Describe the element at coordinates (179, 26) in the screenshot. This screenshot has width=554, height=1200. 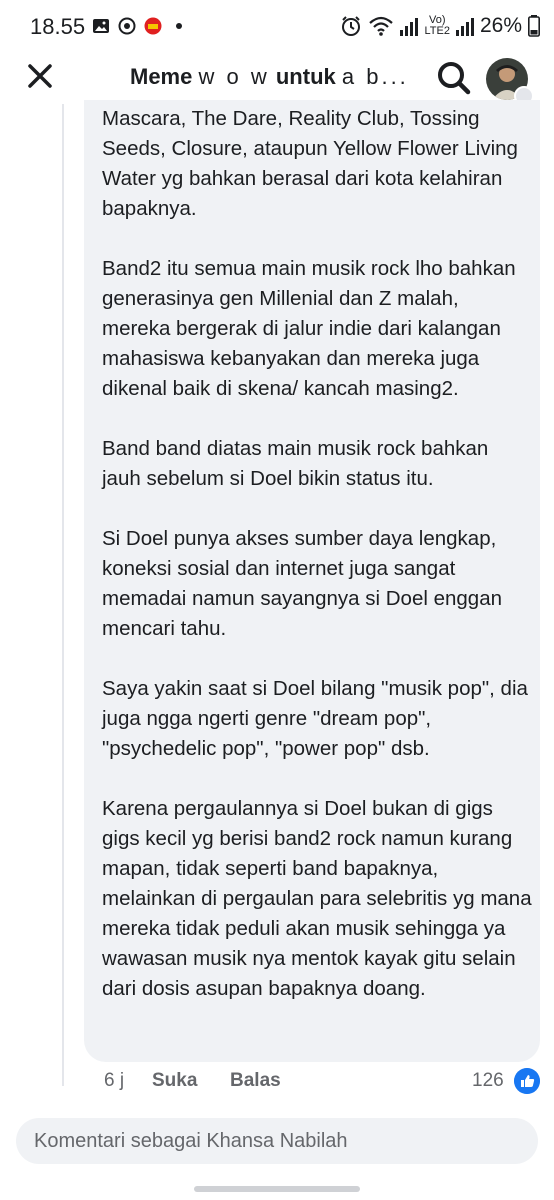
I see `dot-icon` at that location.